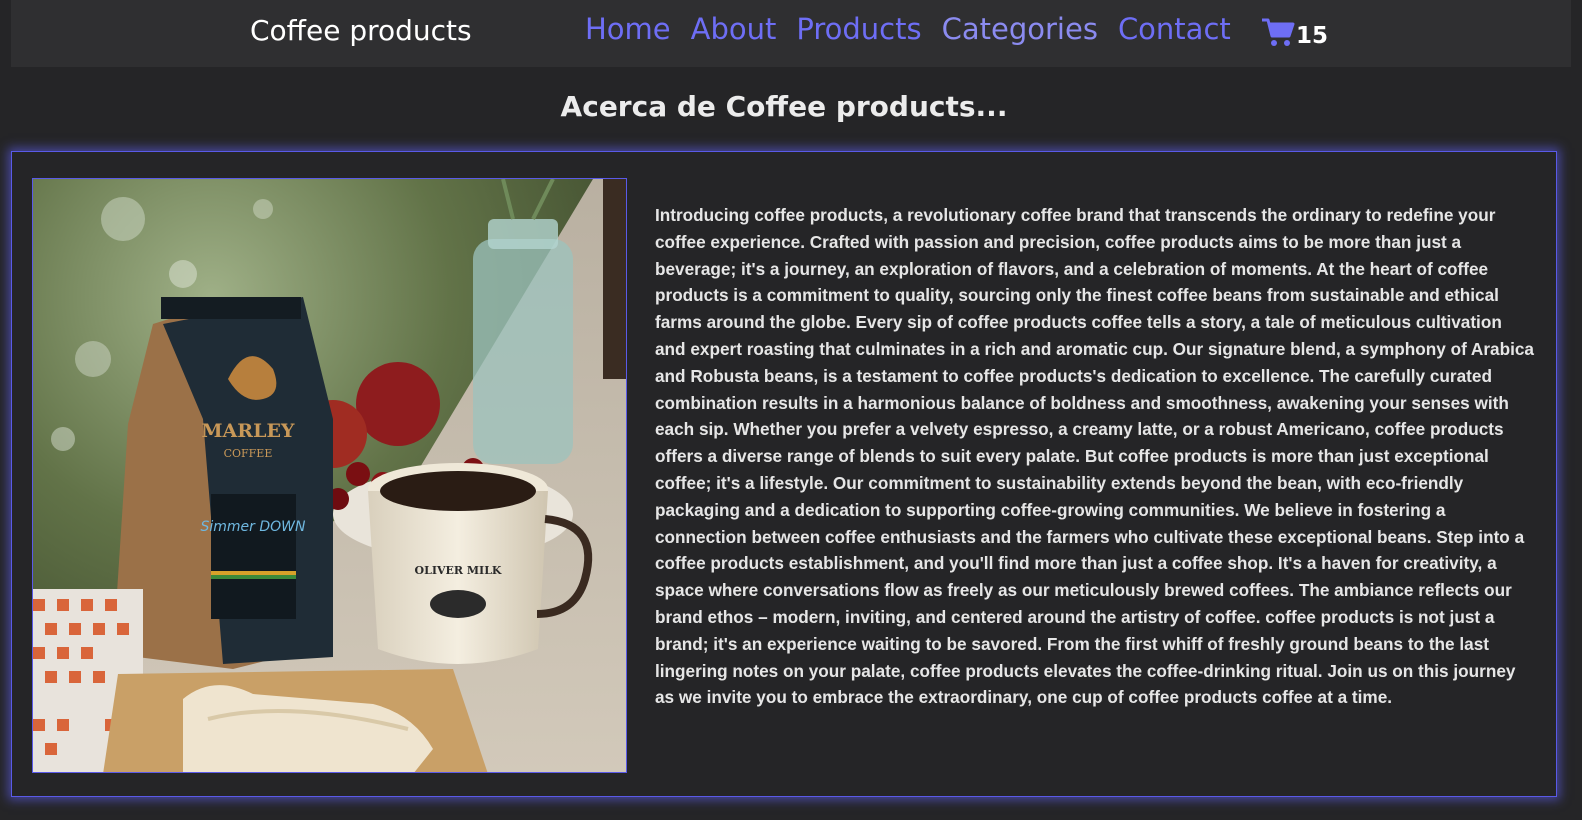  I want to click on nav-links: Home About Products Categories Contact, so click(908, 29).